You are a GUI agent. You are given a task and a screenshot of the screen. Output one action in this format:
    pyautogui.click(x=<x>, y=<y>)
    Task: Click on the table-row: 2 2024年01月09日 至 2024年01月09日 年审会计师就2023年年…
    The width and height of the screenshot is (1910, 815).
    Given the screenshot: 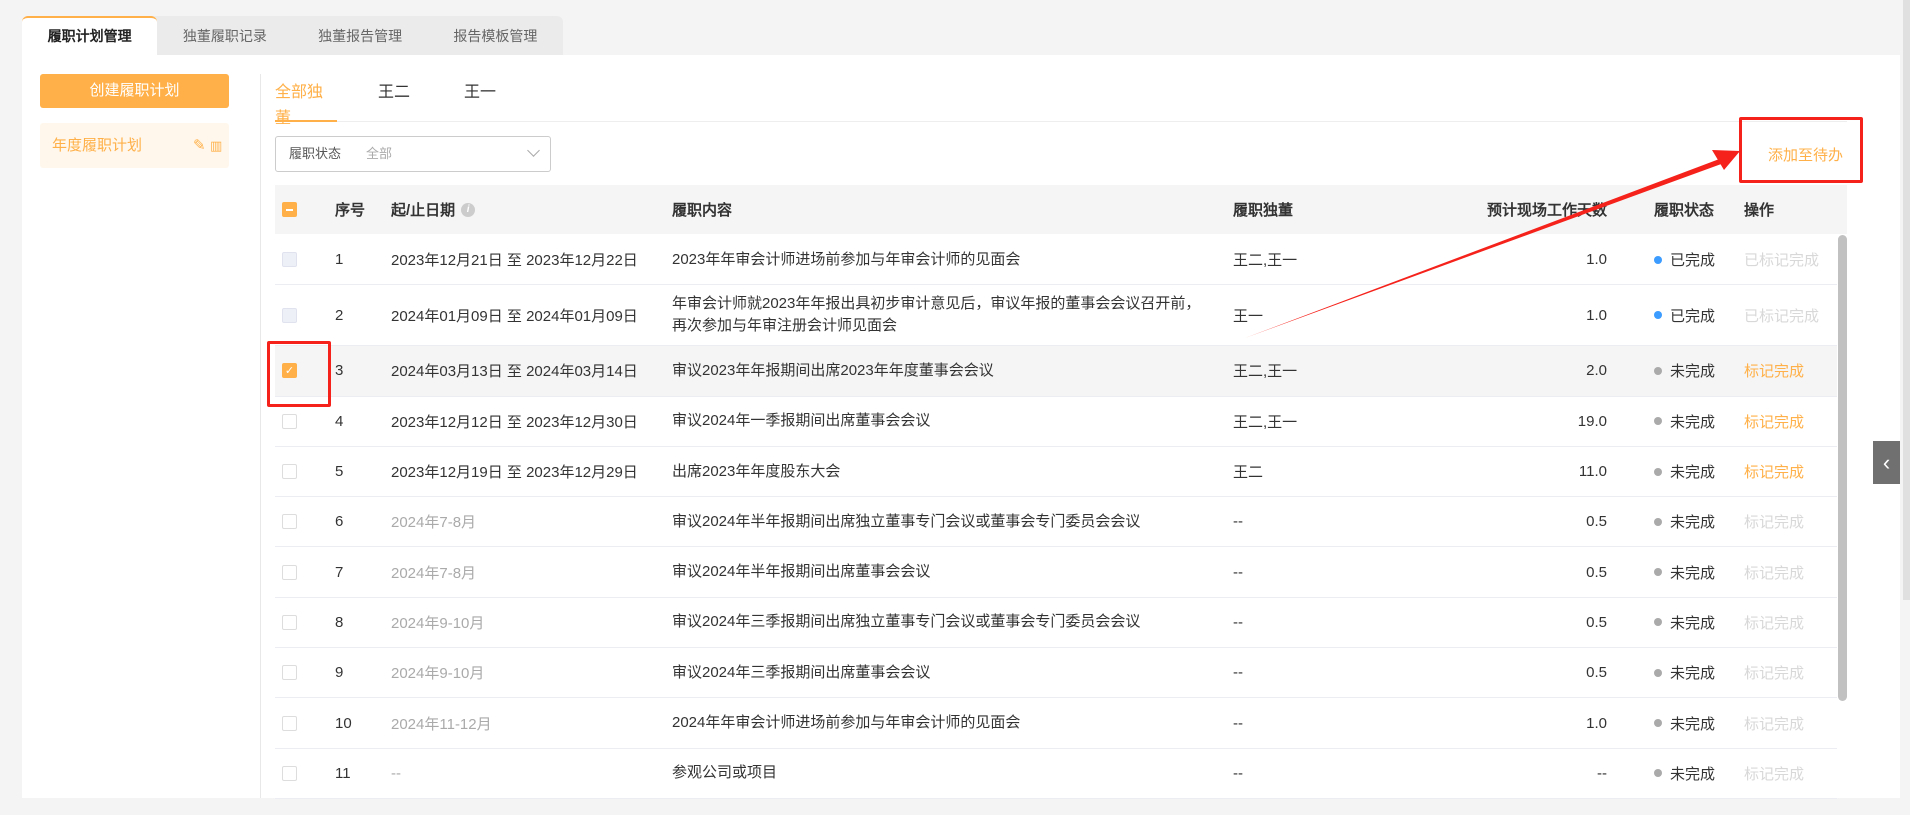 What is the action you would take?
    pyautogui.click(x=1056, y=316)
    